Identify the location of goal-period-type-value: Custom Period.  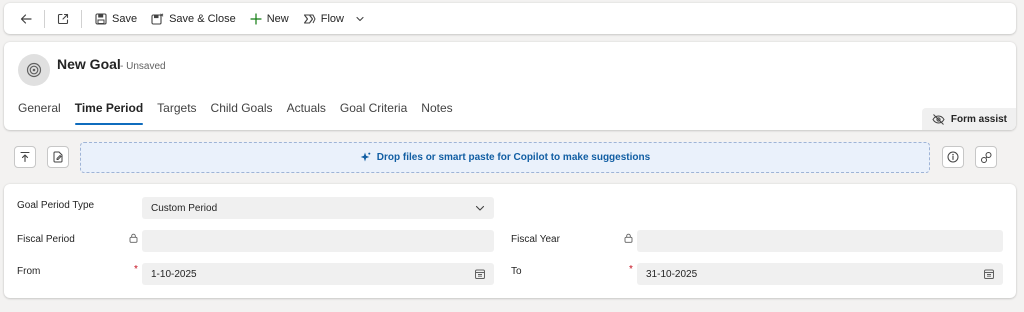
(184, 208).